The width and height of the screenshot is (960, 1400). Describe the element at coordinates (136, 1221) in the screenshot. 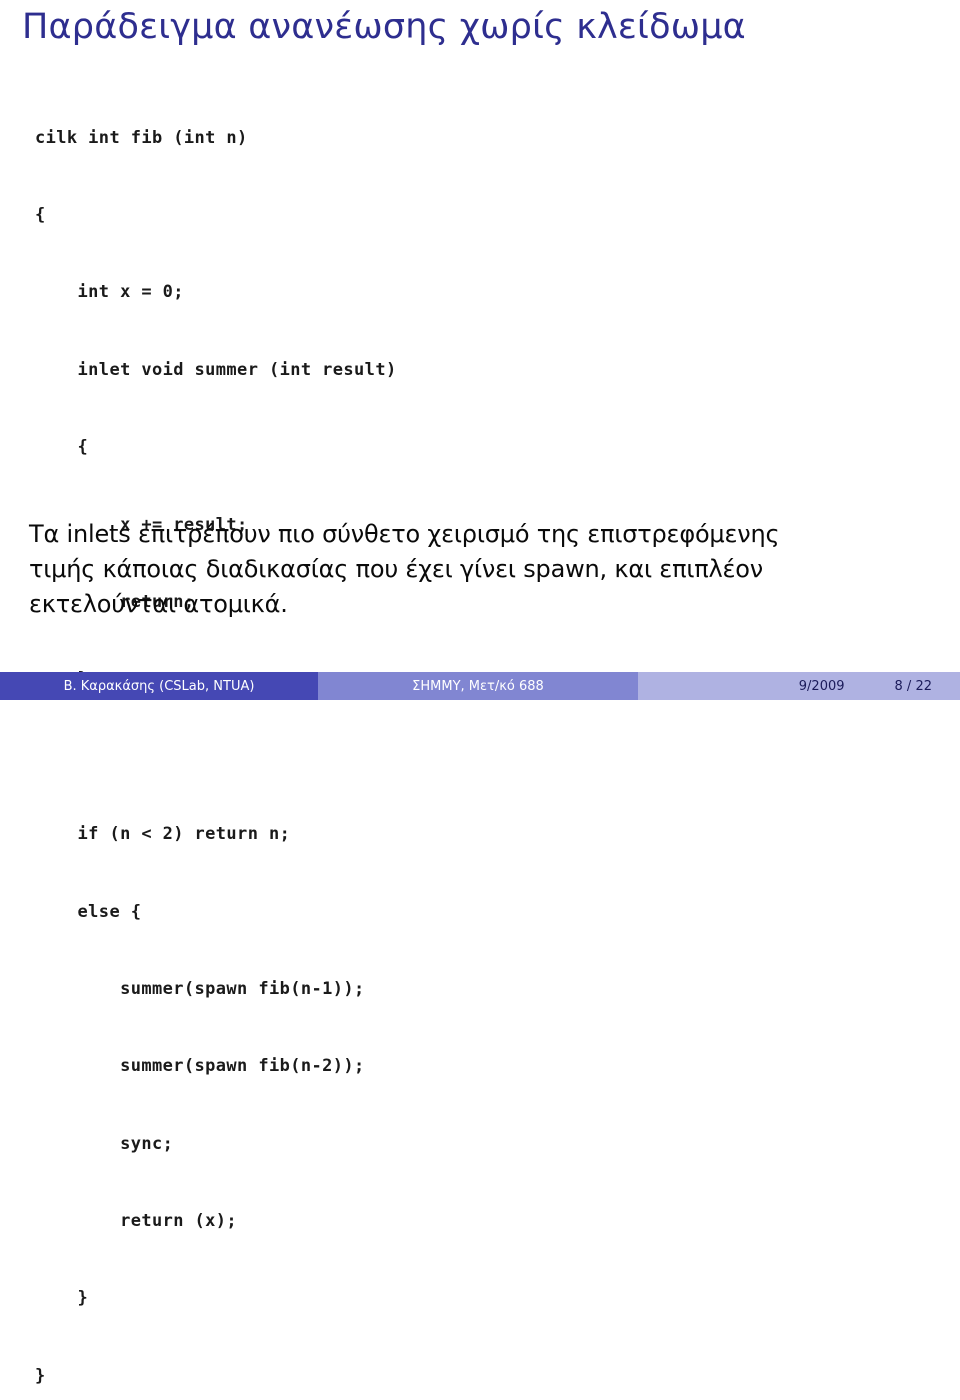

I see `code-line: return (x);` at that location.